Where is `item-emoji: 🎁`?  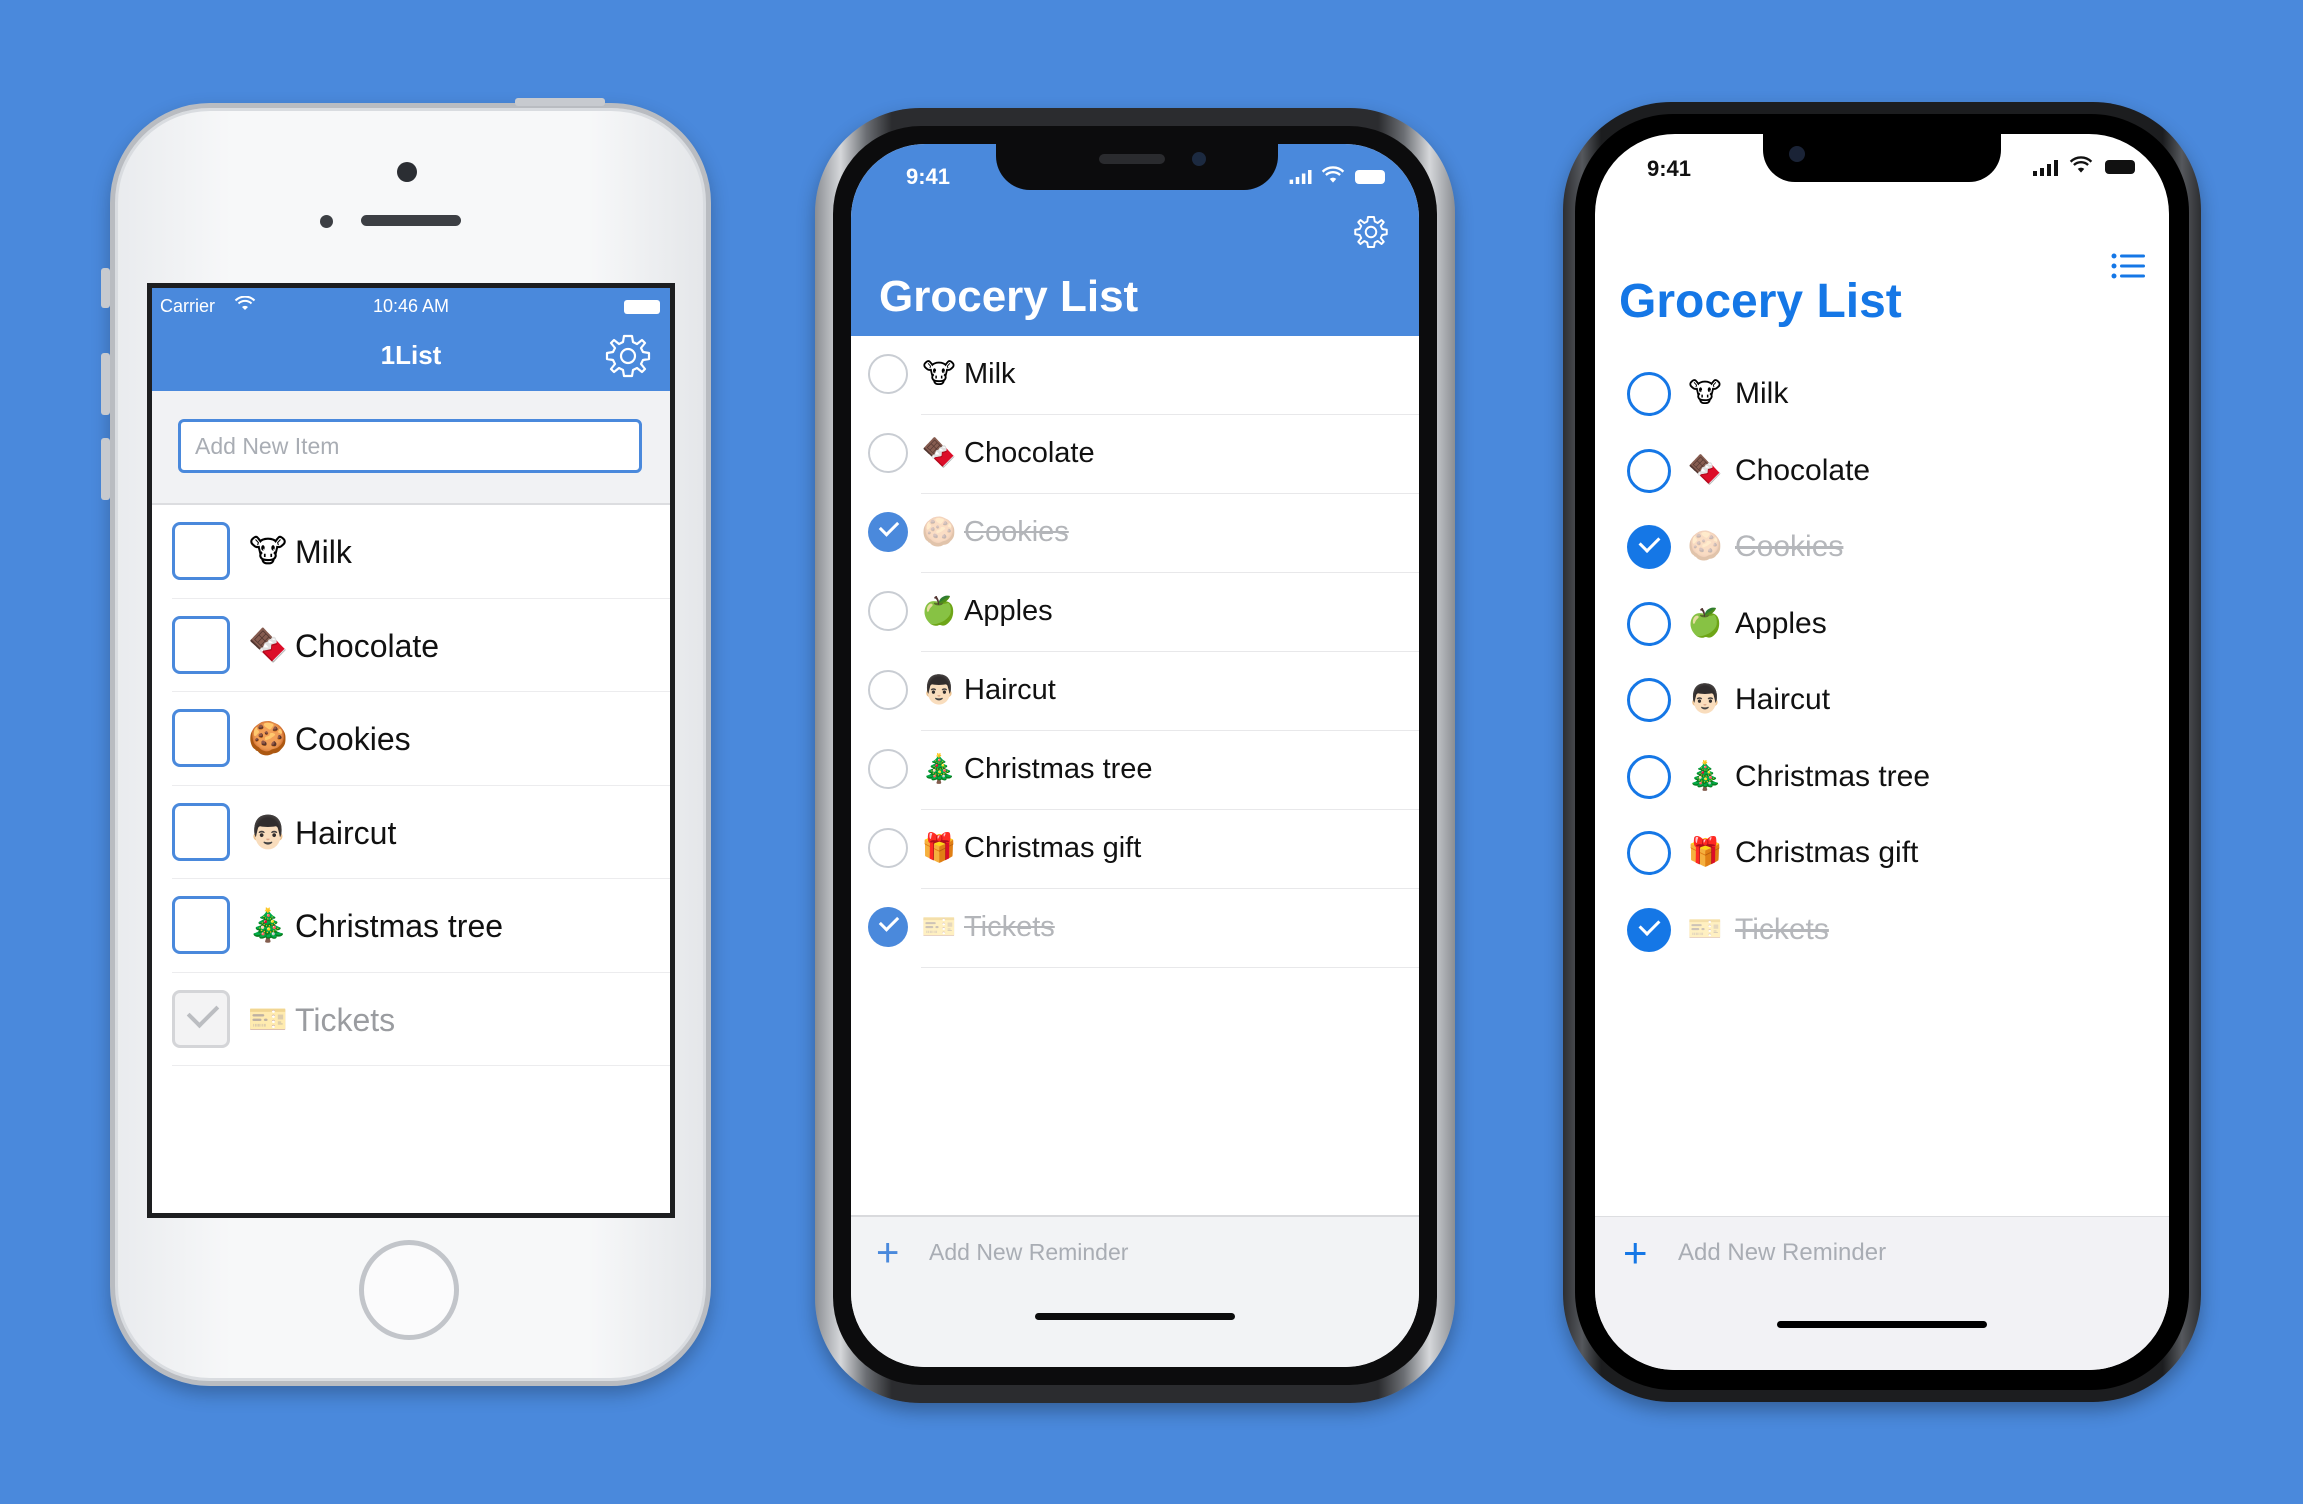 item-emoji: 🎁 is located at coordinates (1705, 851).